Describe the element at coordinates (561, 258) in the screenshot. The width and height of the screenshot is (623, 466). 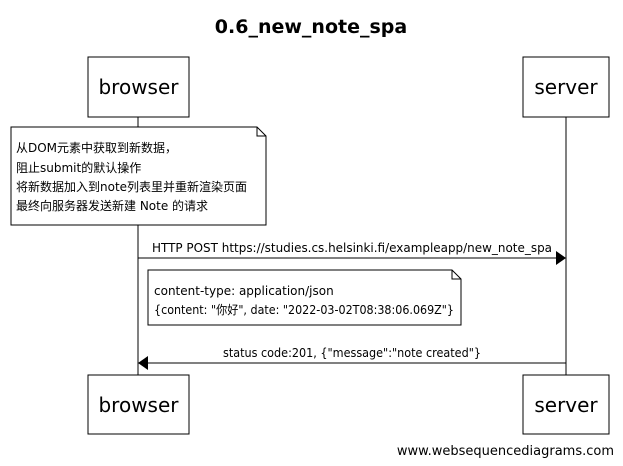
I see `arrowhead-right-icon` at that location.